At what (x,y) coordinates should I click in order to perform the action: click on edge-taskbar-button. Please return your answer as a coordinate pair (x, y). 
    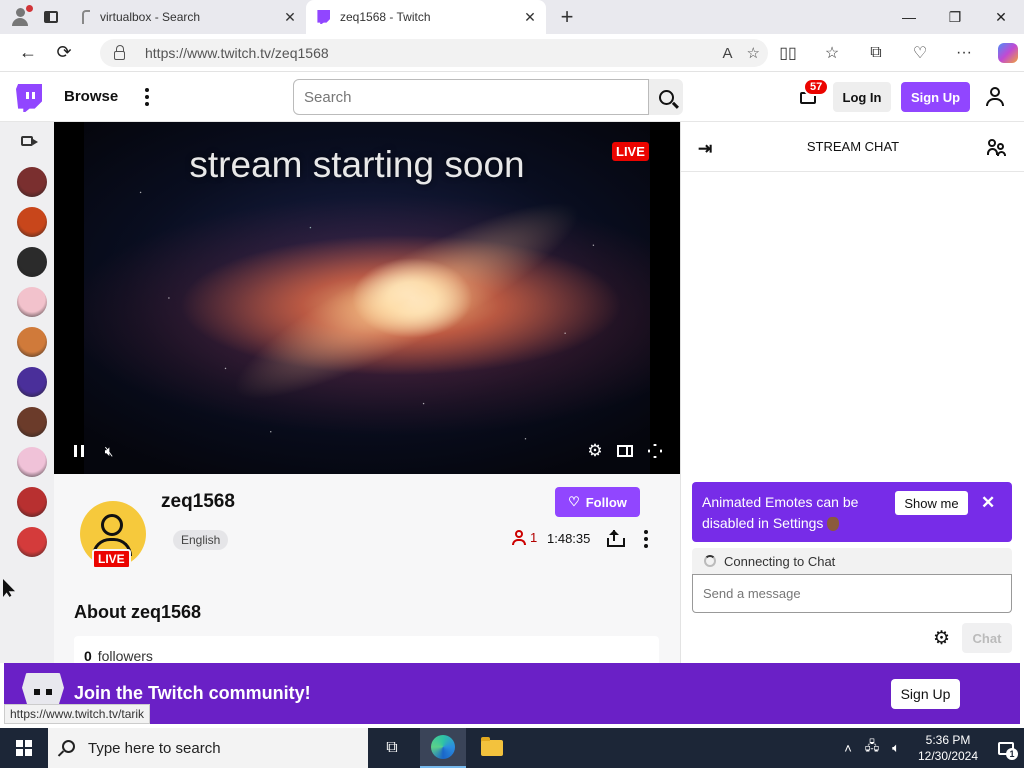
    Looking at the image, I should click on (443, 748).